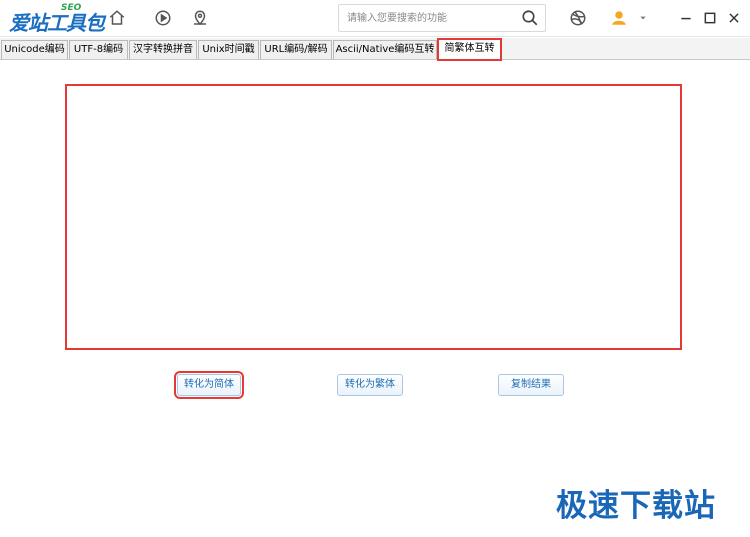 The height and width of the screenshot is (537, 750). I want to click on location-icon, so click(200, 18).